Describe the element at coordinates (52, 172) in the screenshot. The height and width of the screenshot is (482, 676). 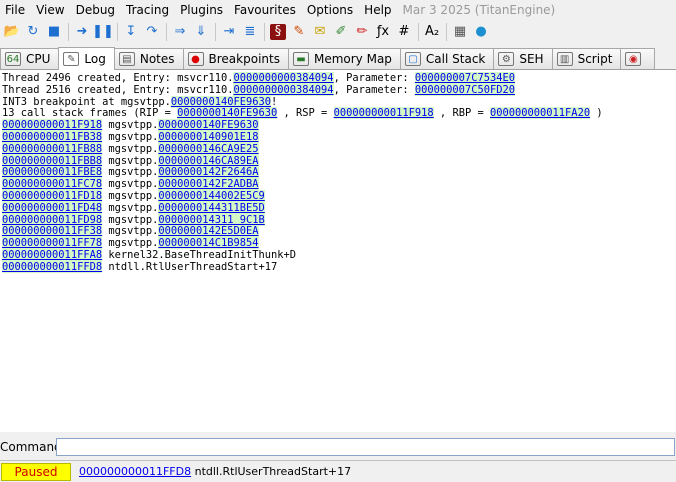
I see `address-link: 000000000011FBE8` at that location.